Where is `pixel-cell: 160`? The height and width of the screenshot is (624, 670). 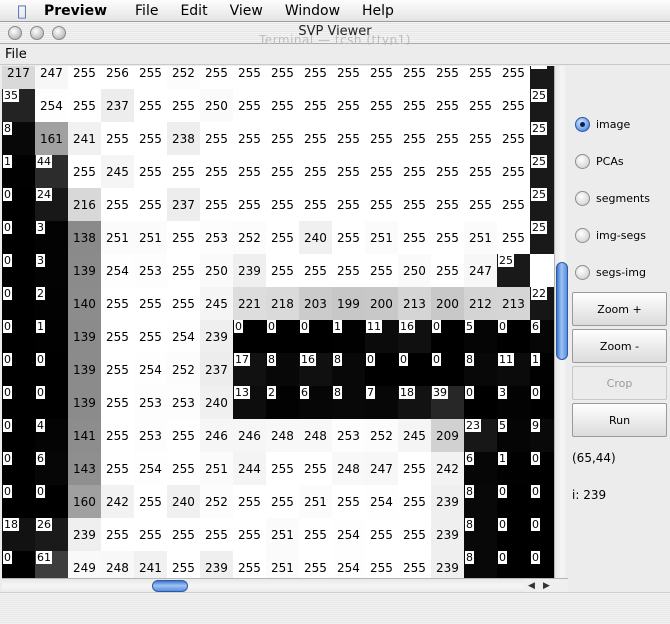
pixel-cell: 160 is located at coordinates (84, 501).